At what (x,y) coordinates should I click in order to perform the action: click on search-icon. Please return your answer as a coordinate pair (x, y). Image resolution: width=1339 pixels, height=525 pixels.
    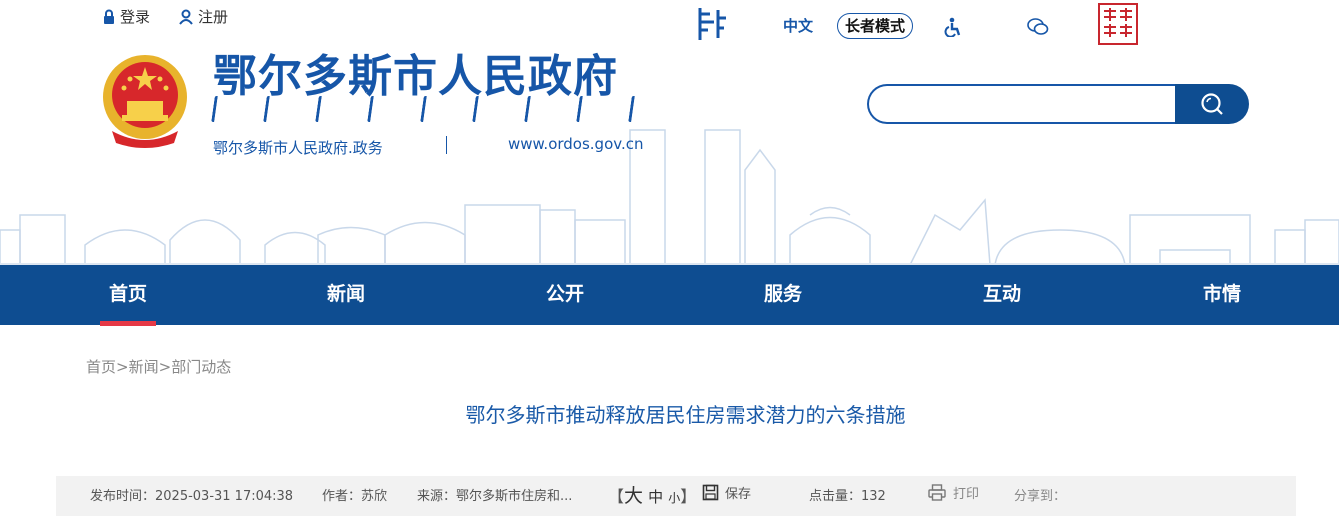
    Looking at the image, I should click on (1212, 104).